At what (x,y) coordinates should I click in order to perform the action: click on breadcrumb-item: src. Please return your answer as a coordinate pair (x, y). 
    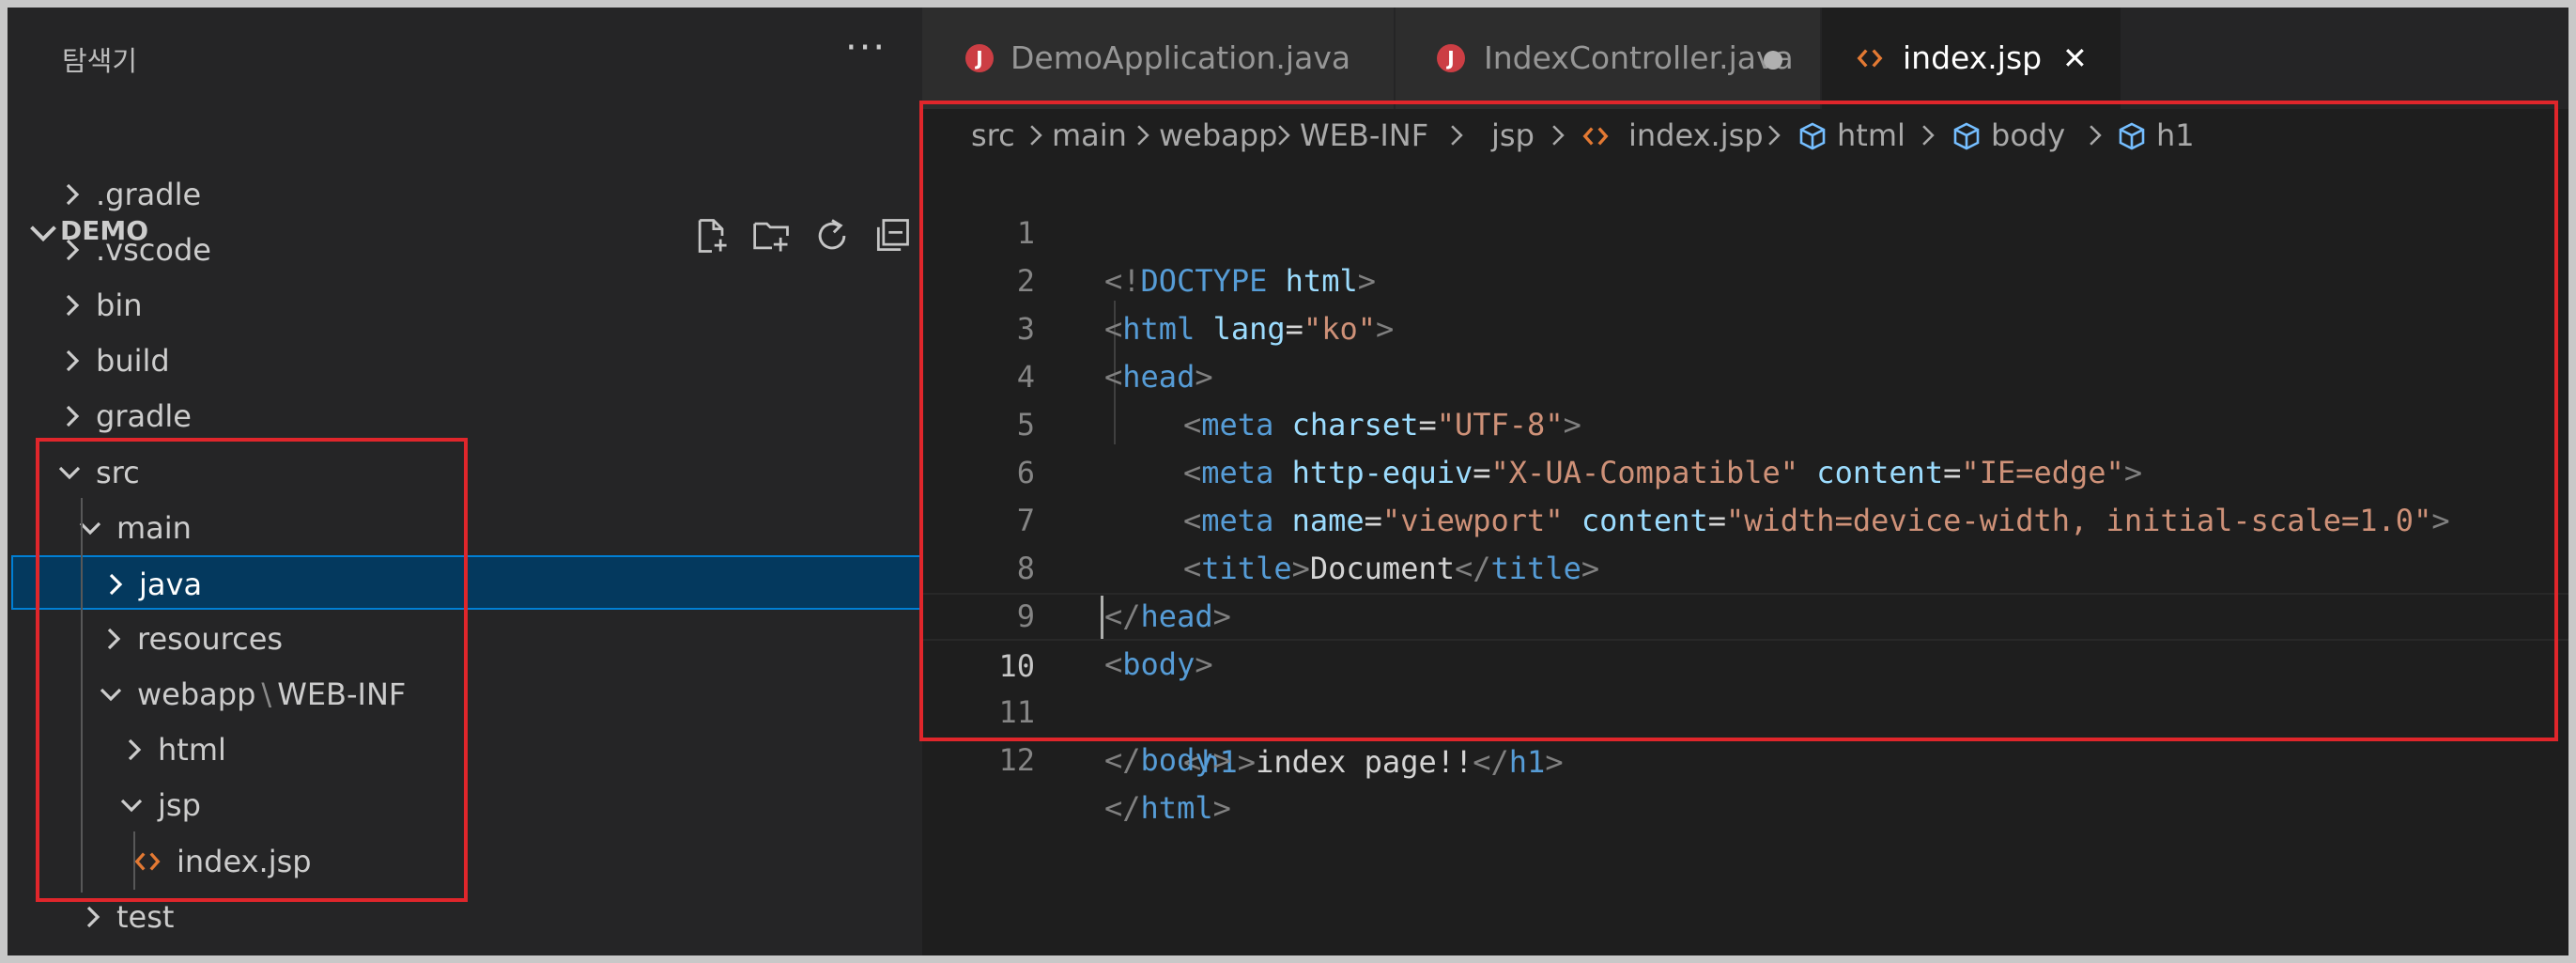
    Looking at the image, I should click on (993, 135).